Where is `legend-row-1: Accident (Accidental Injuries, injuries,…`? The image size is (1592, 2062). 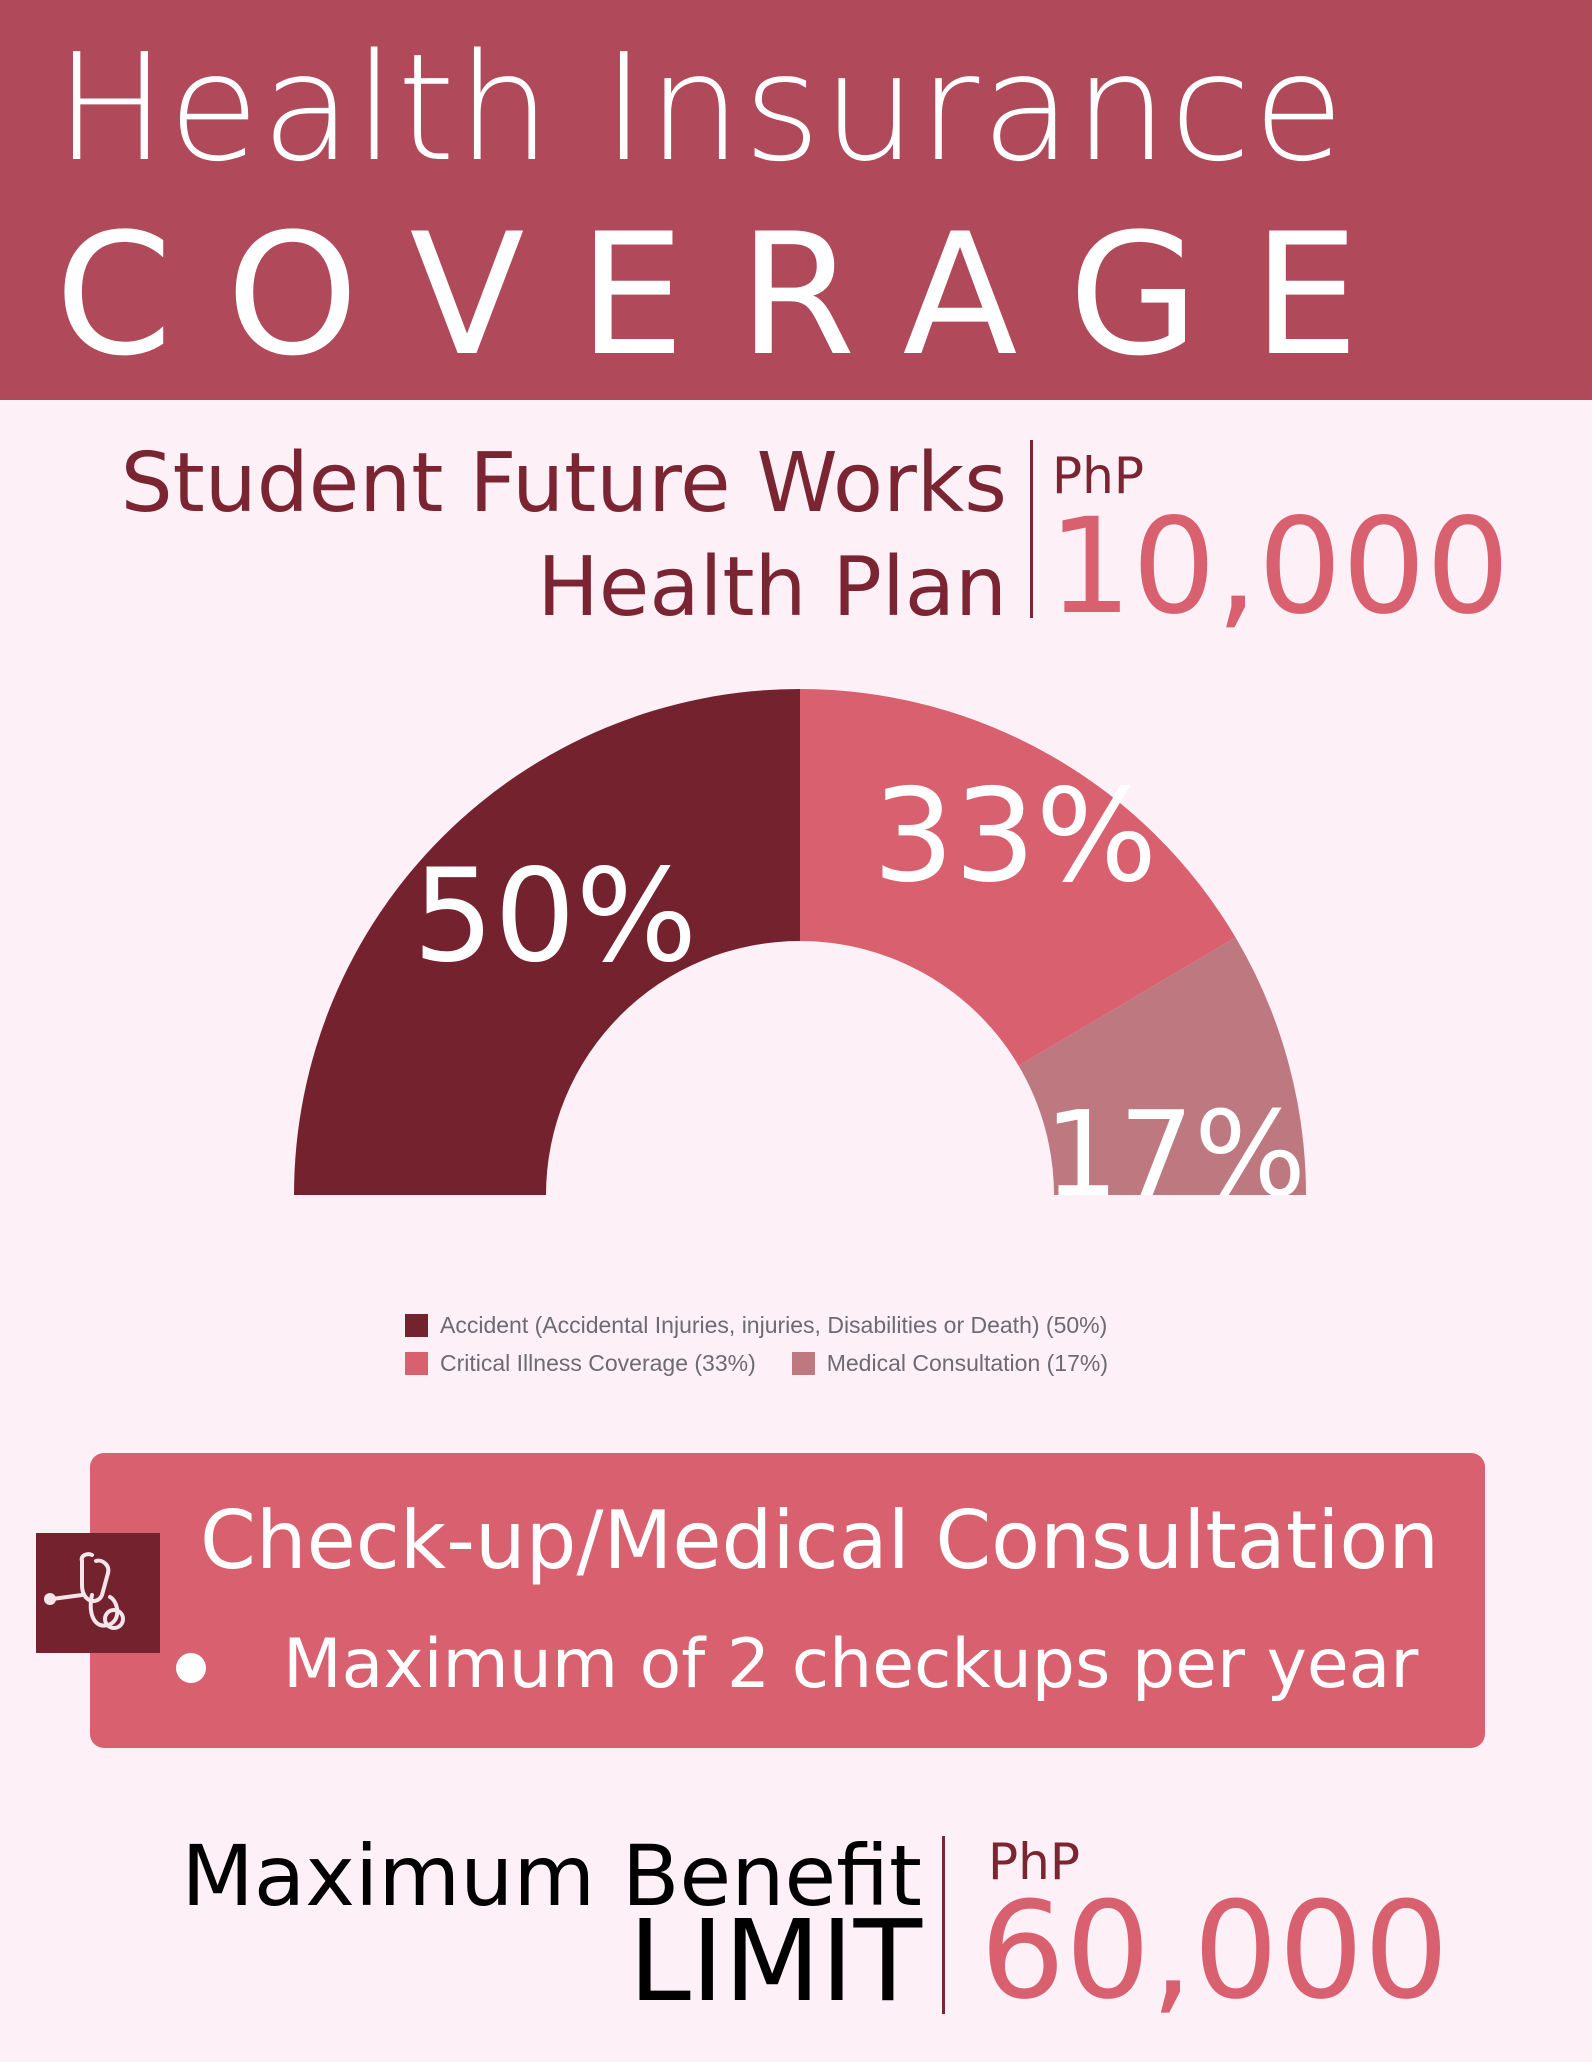
legend-row-1: Accident (Accidental Injuries, injuries,… is located at coordinates (855, 1325).